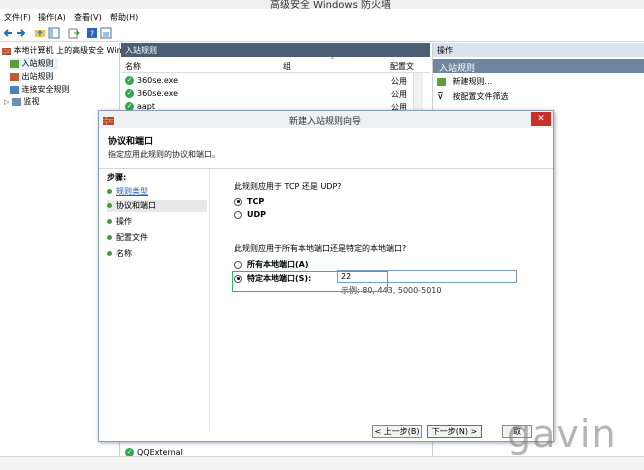  What do you see at coordinates (14, 63) in the screenshot?
I see `inbound-rules-icon` at bounding box center [14, 63].